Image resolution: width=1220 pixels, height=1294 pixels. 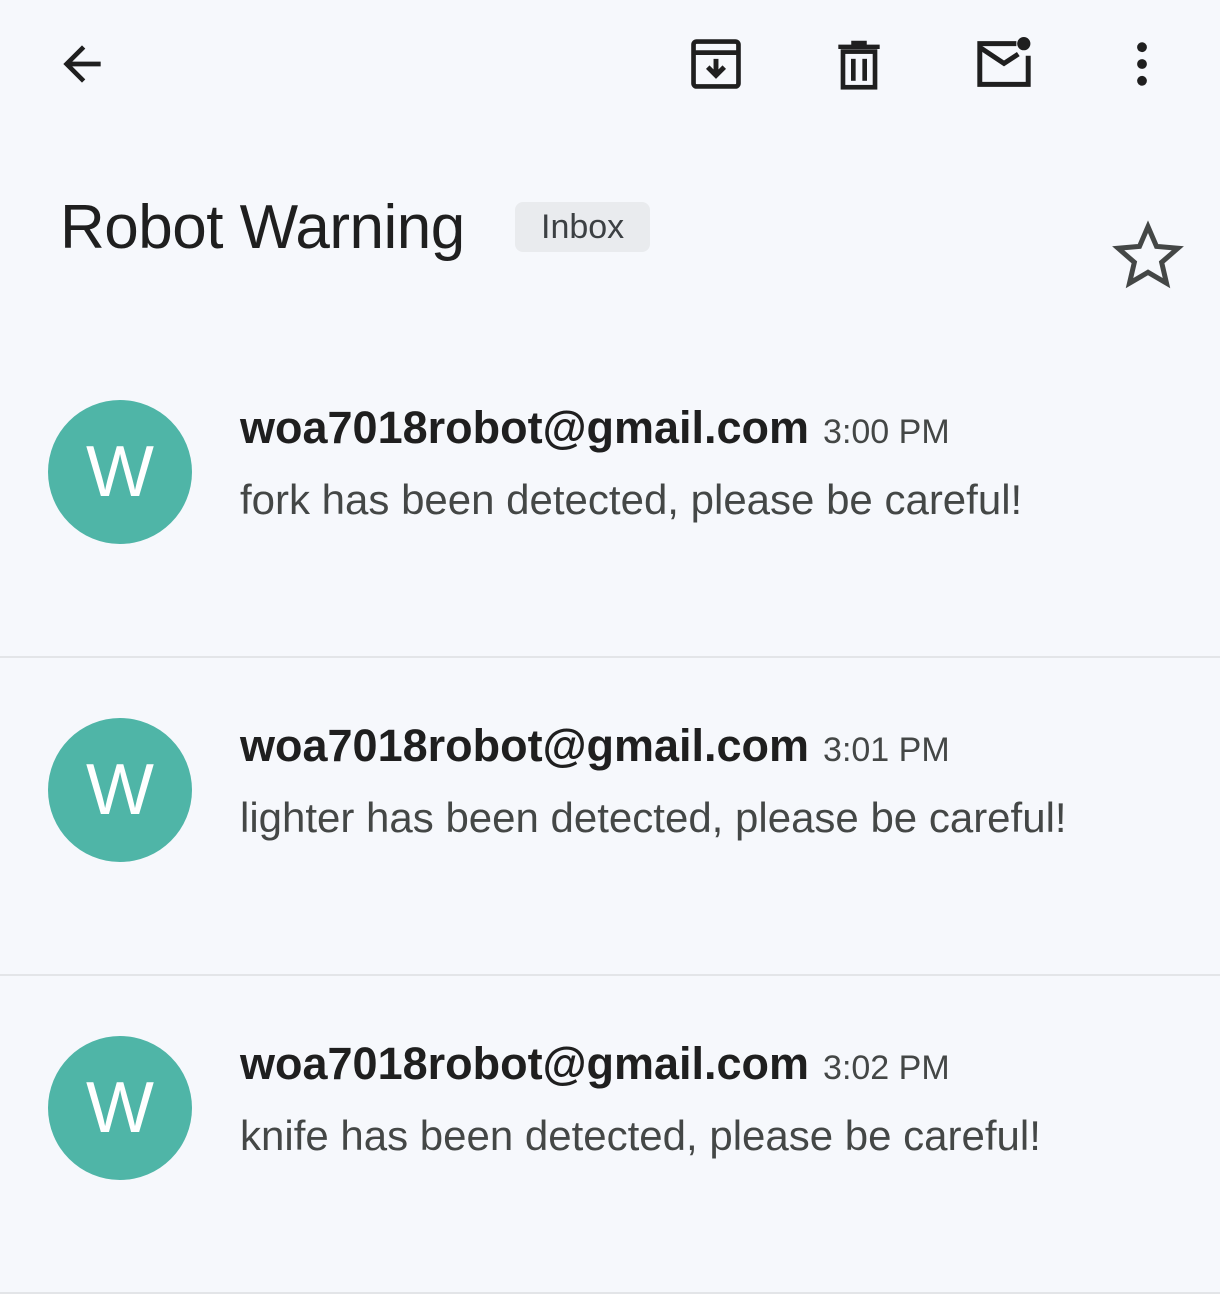 I want to click on message-time: 3:02 PM, so click(x=886, y=1068).